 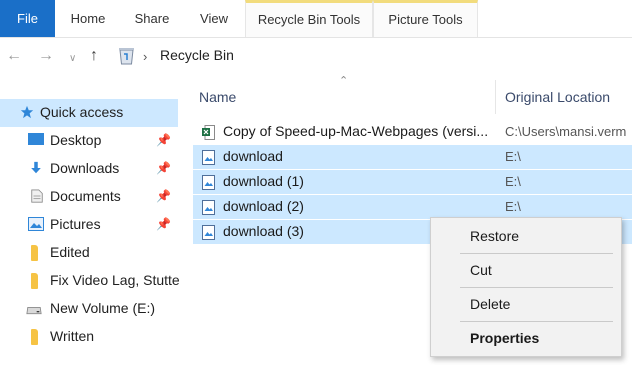 What do you see at coordinates (566, 131) in the screenshot?
I see `file-original-location: C:\Users\mansi.verm` at bounding box center [566, 131].